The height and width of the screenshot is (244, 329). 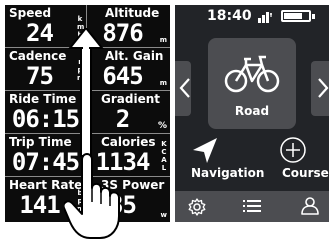 I want to click on bottom-toolbar, so click(x=252, y=206).